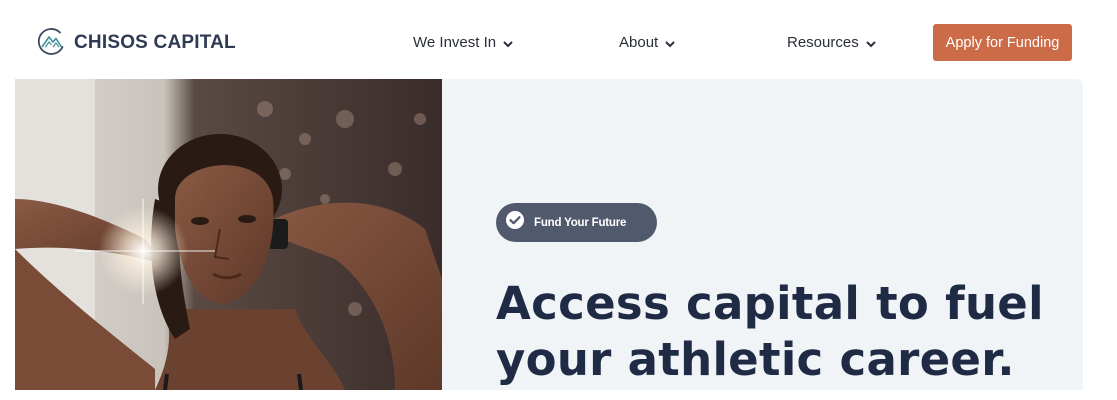 The width and height of the screenshot is (1117, 400). I want to click on mountain-logo-icon, so click(51, 43).